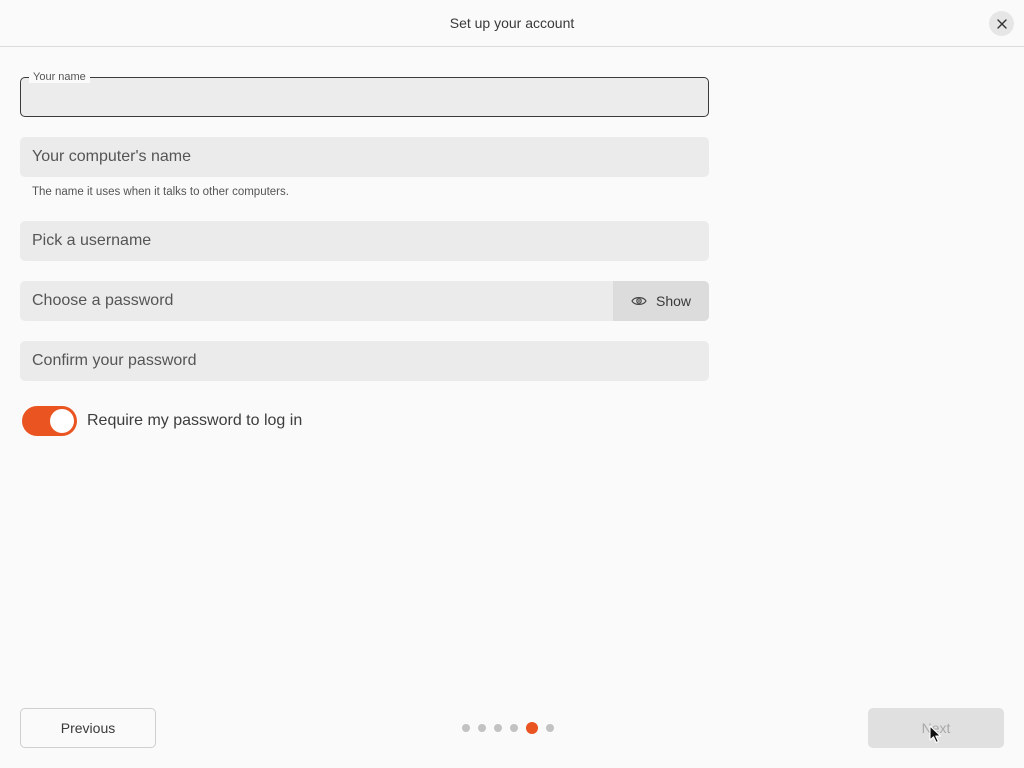 This screenshot has width=1024, height=768. I want to click on password-field: Show, so click(364, 301).